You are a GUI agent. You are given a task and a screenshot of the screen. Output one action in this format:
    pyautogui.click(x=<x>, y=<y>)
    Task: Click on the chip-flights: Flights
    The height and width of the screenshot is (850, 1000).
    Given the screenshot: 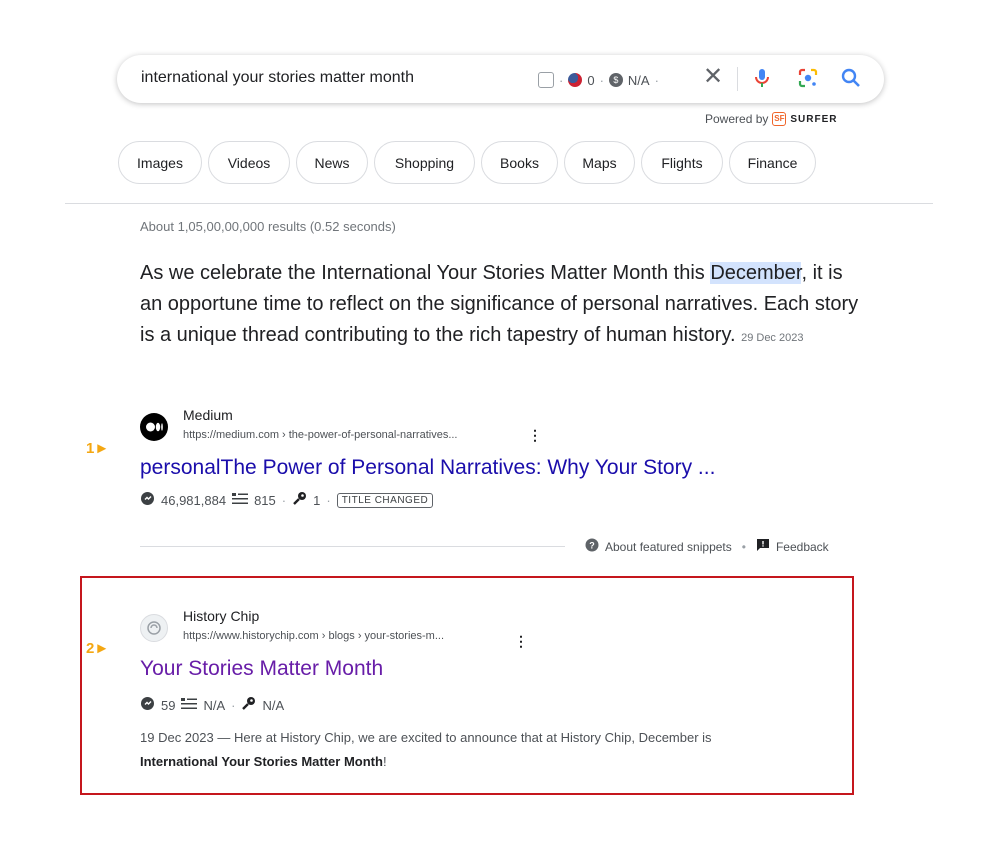 What is the action you would take?
    pyautogui.click(x=682, y=162)
    